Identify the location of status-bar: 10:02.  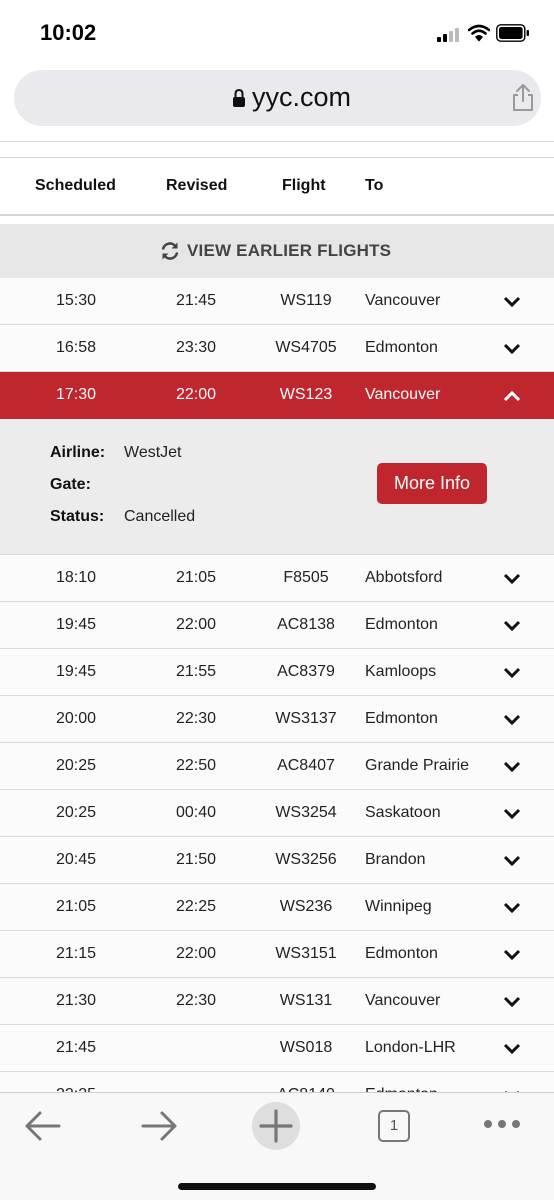
(277, 31).